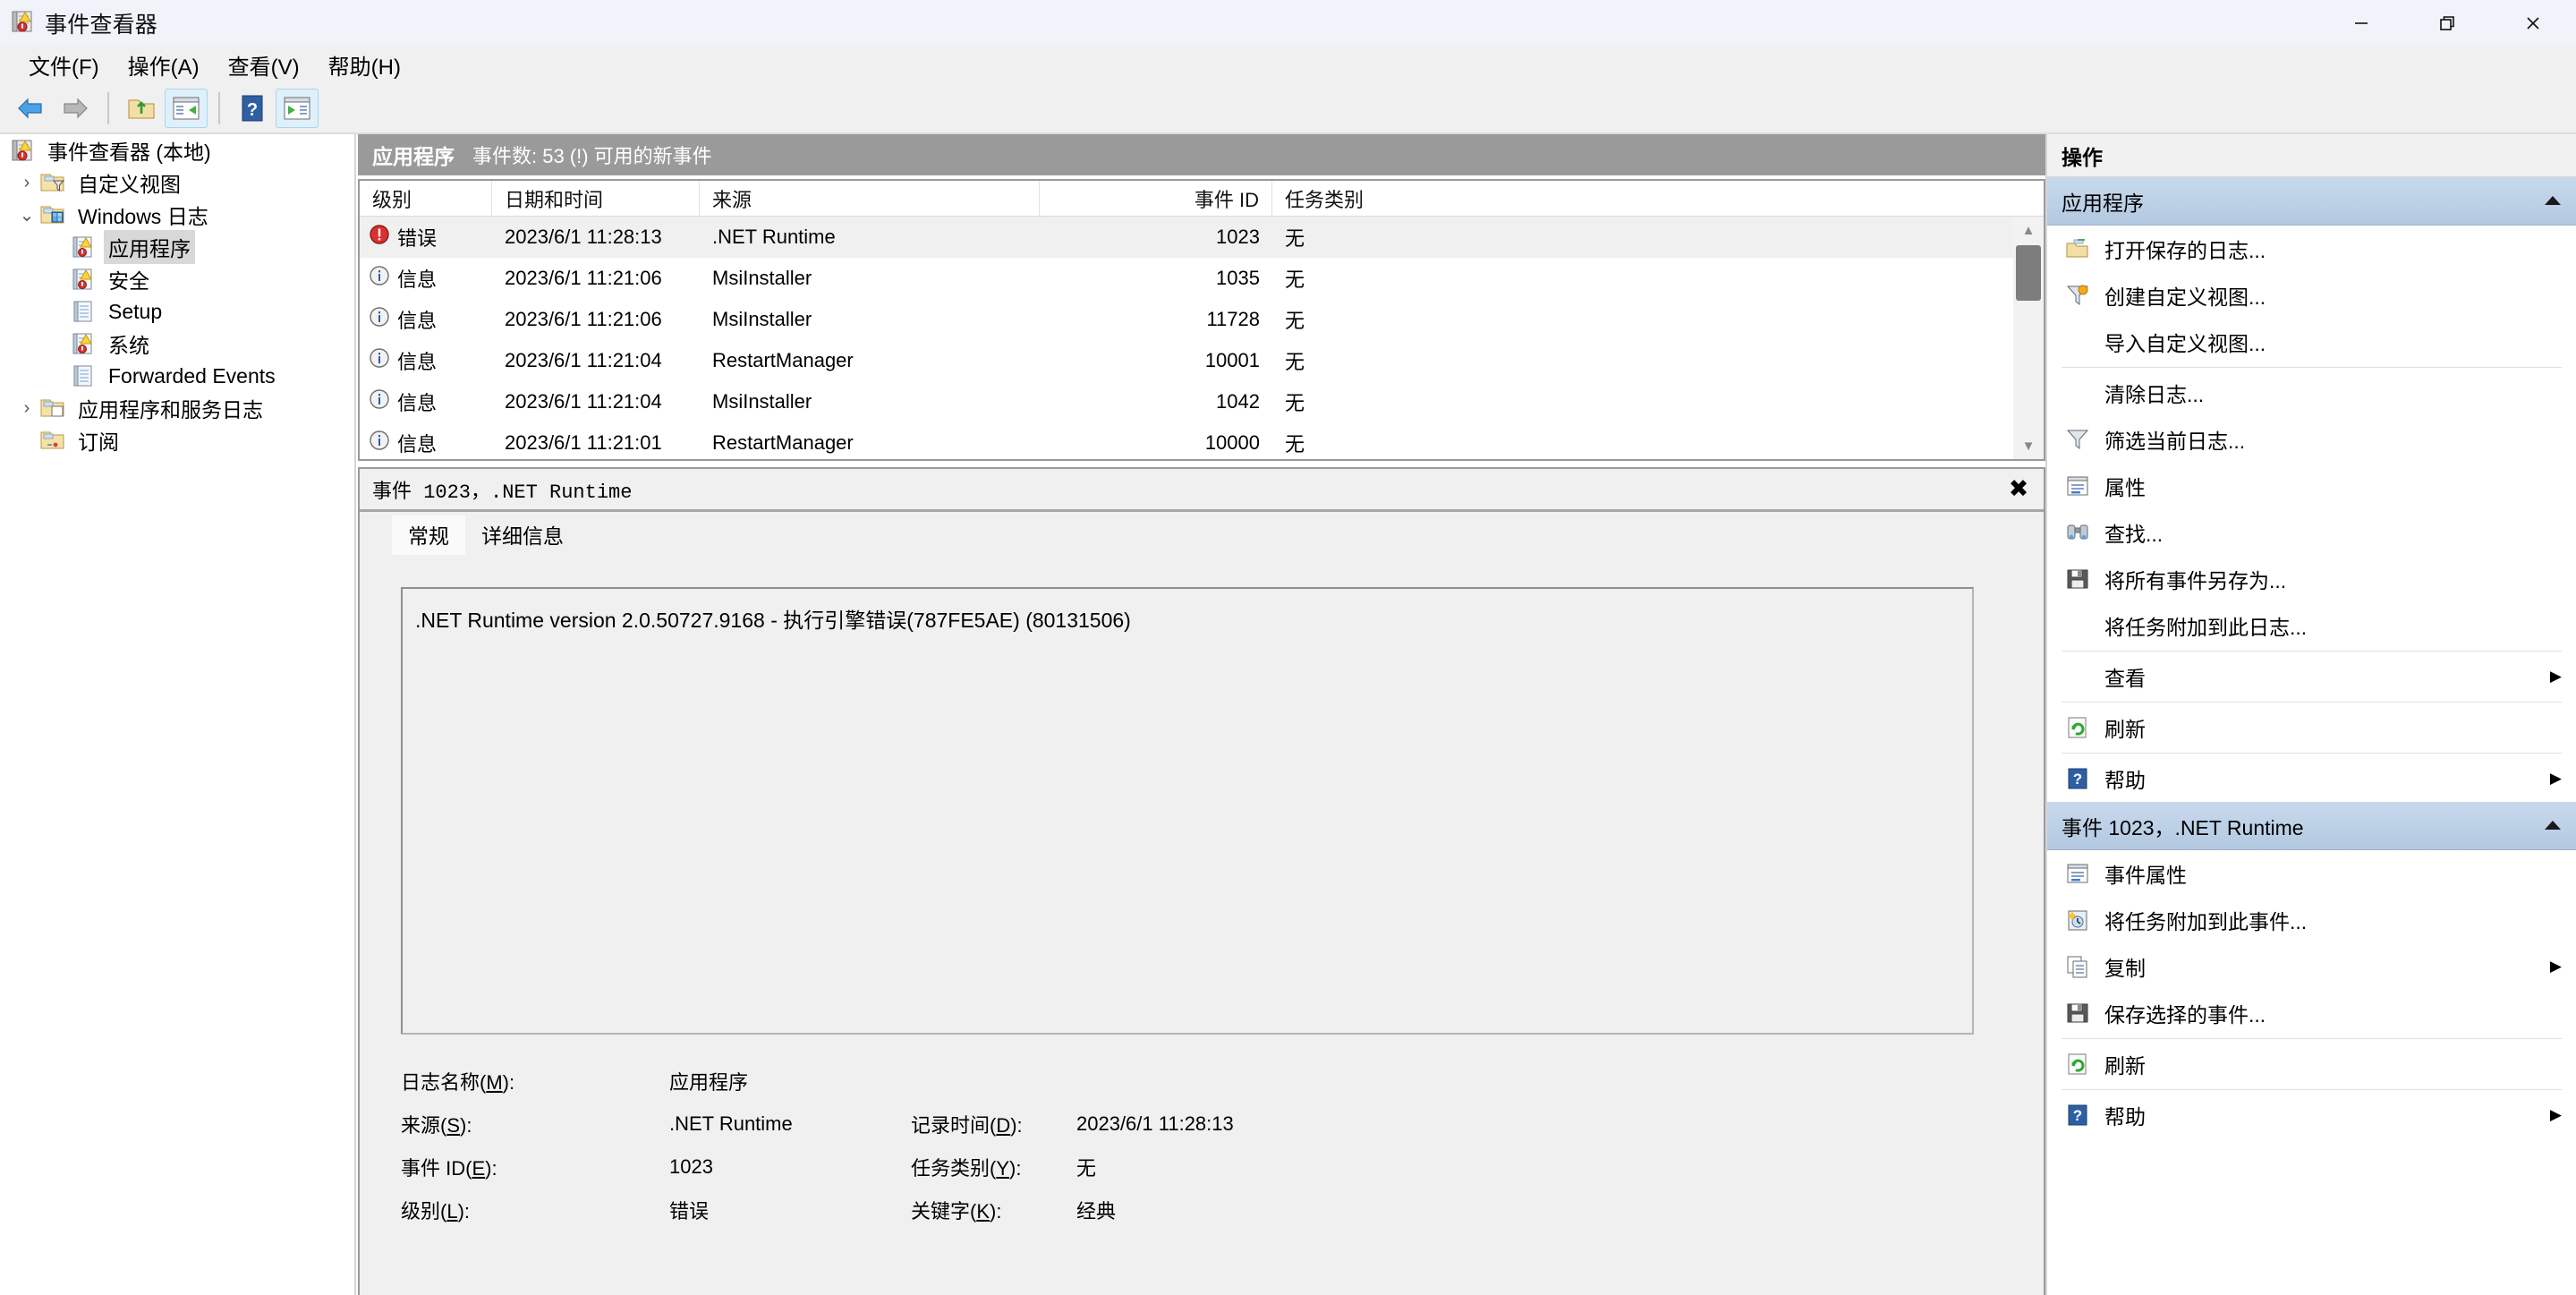 This screenshot has height=1295, width=2576. Describe the element at coordinates (1288, 23) in the screenshot. I see `title-bar: 事件查看器` at that location.